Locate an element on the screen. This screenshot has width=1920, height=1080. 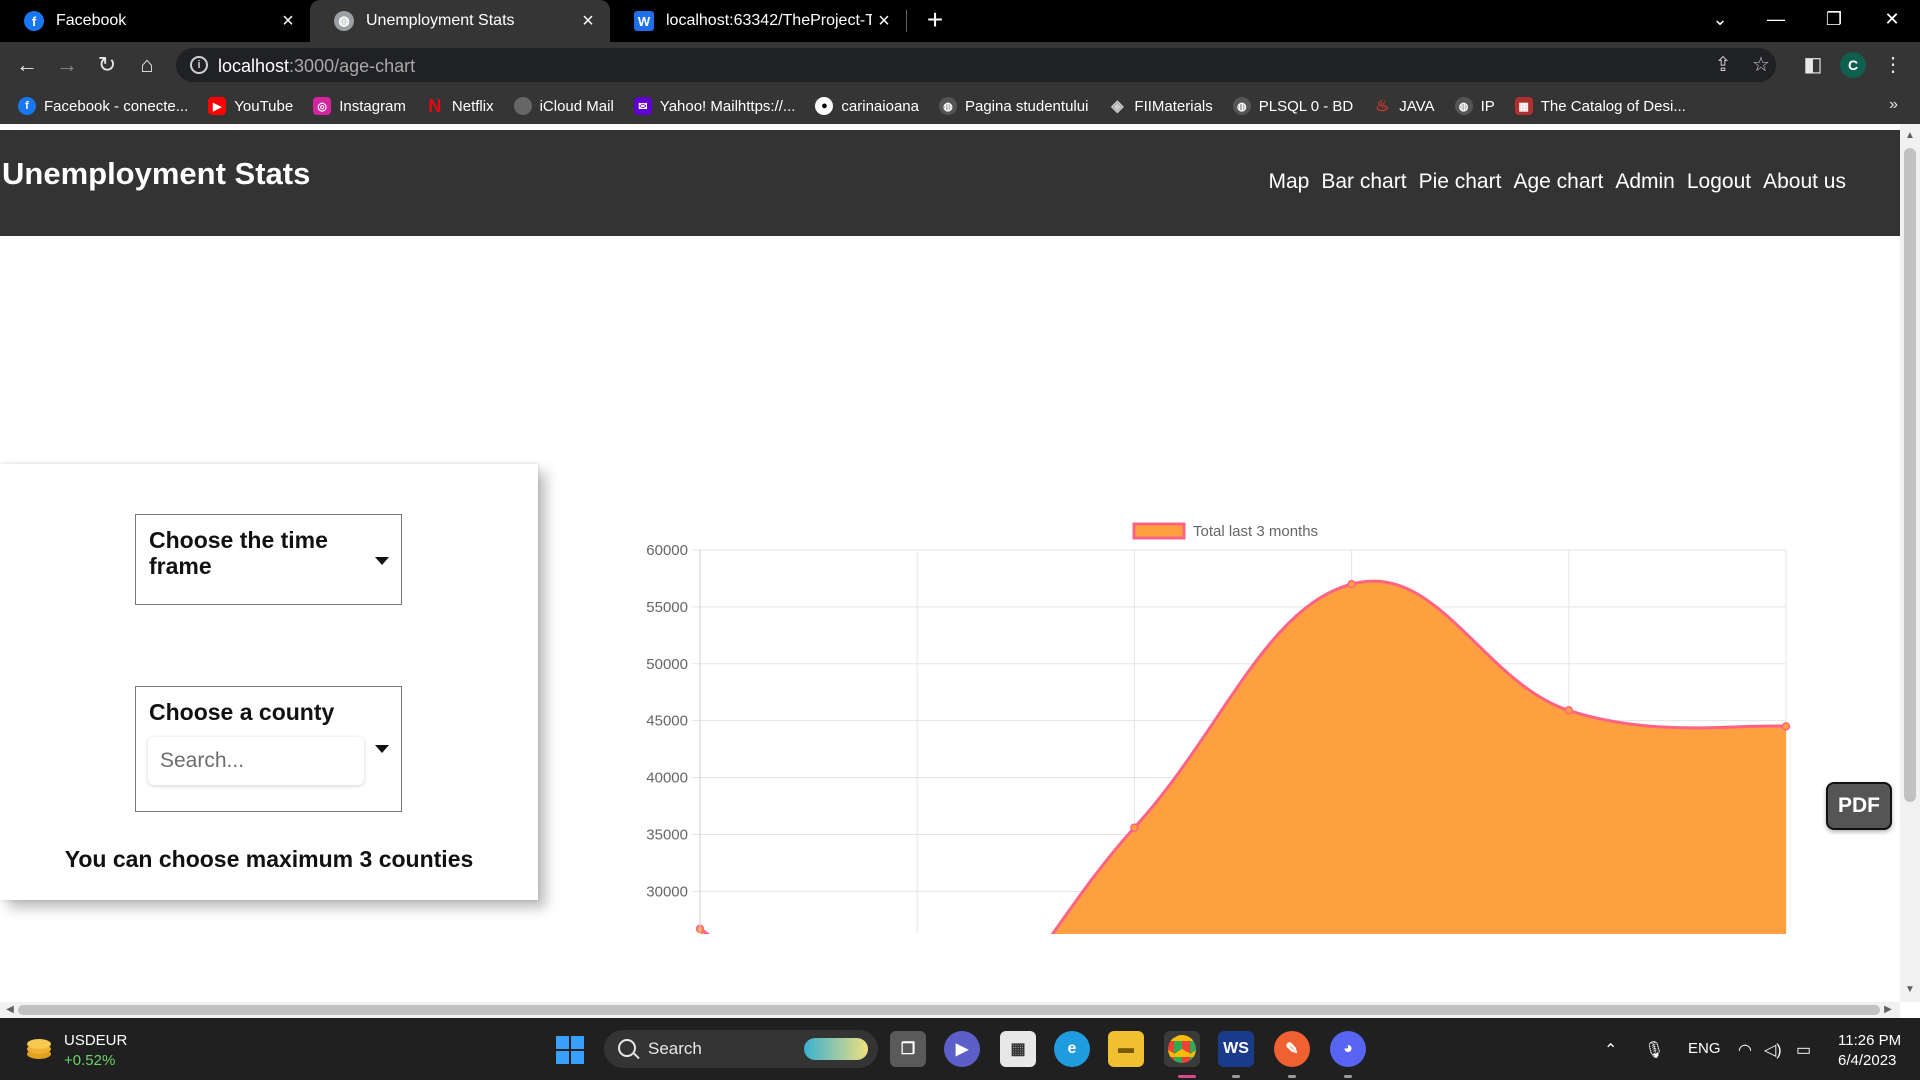
postman-icon: ✎ is located at coordinates (1292, 1049).